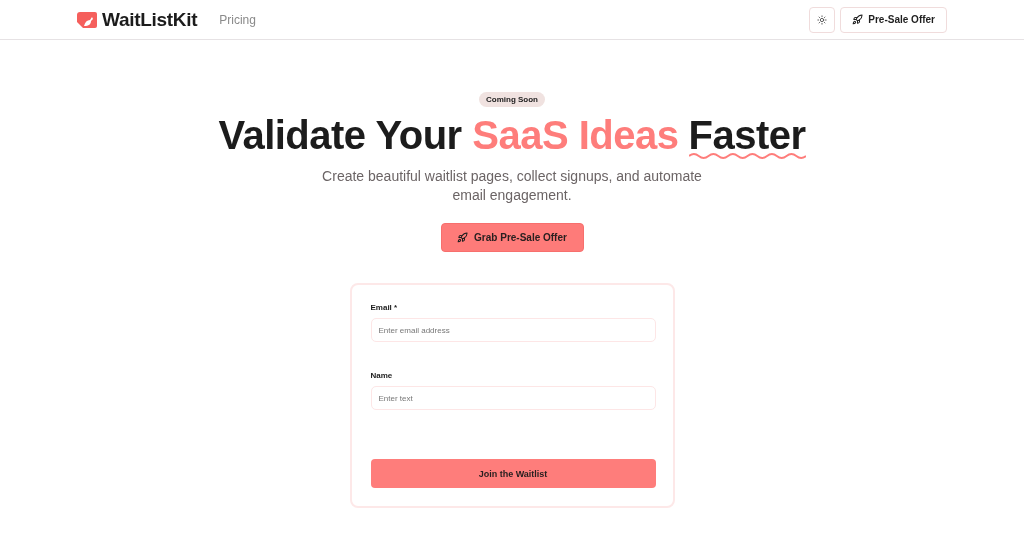 This screenshot has height=547, width=1024. I want to click on sun-icon, so click(822, 19).